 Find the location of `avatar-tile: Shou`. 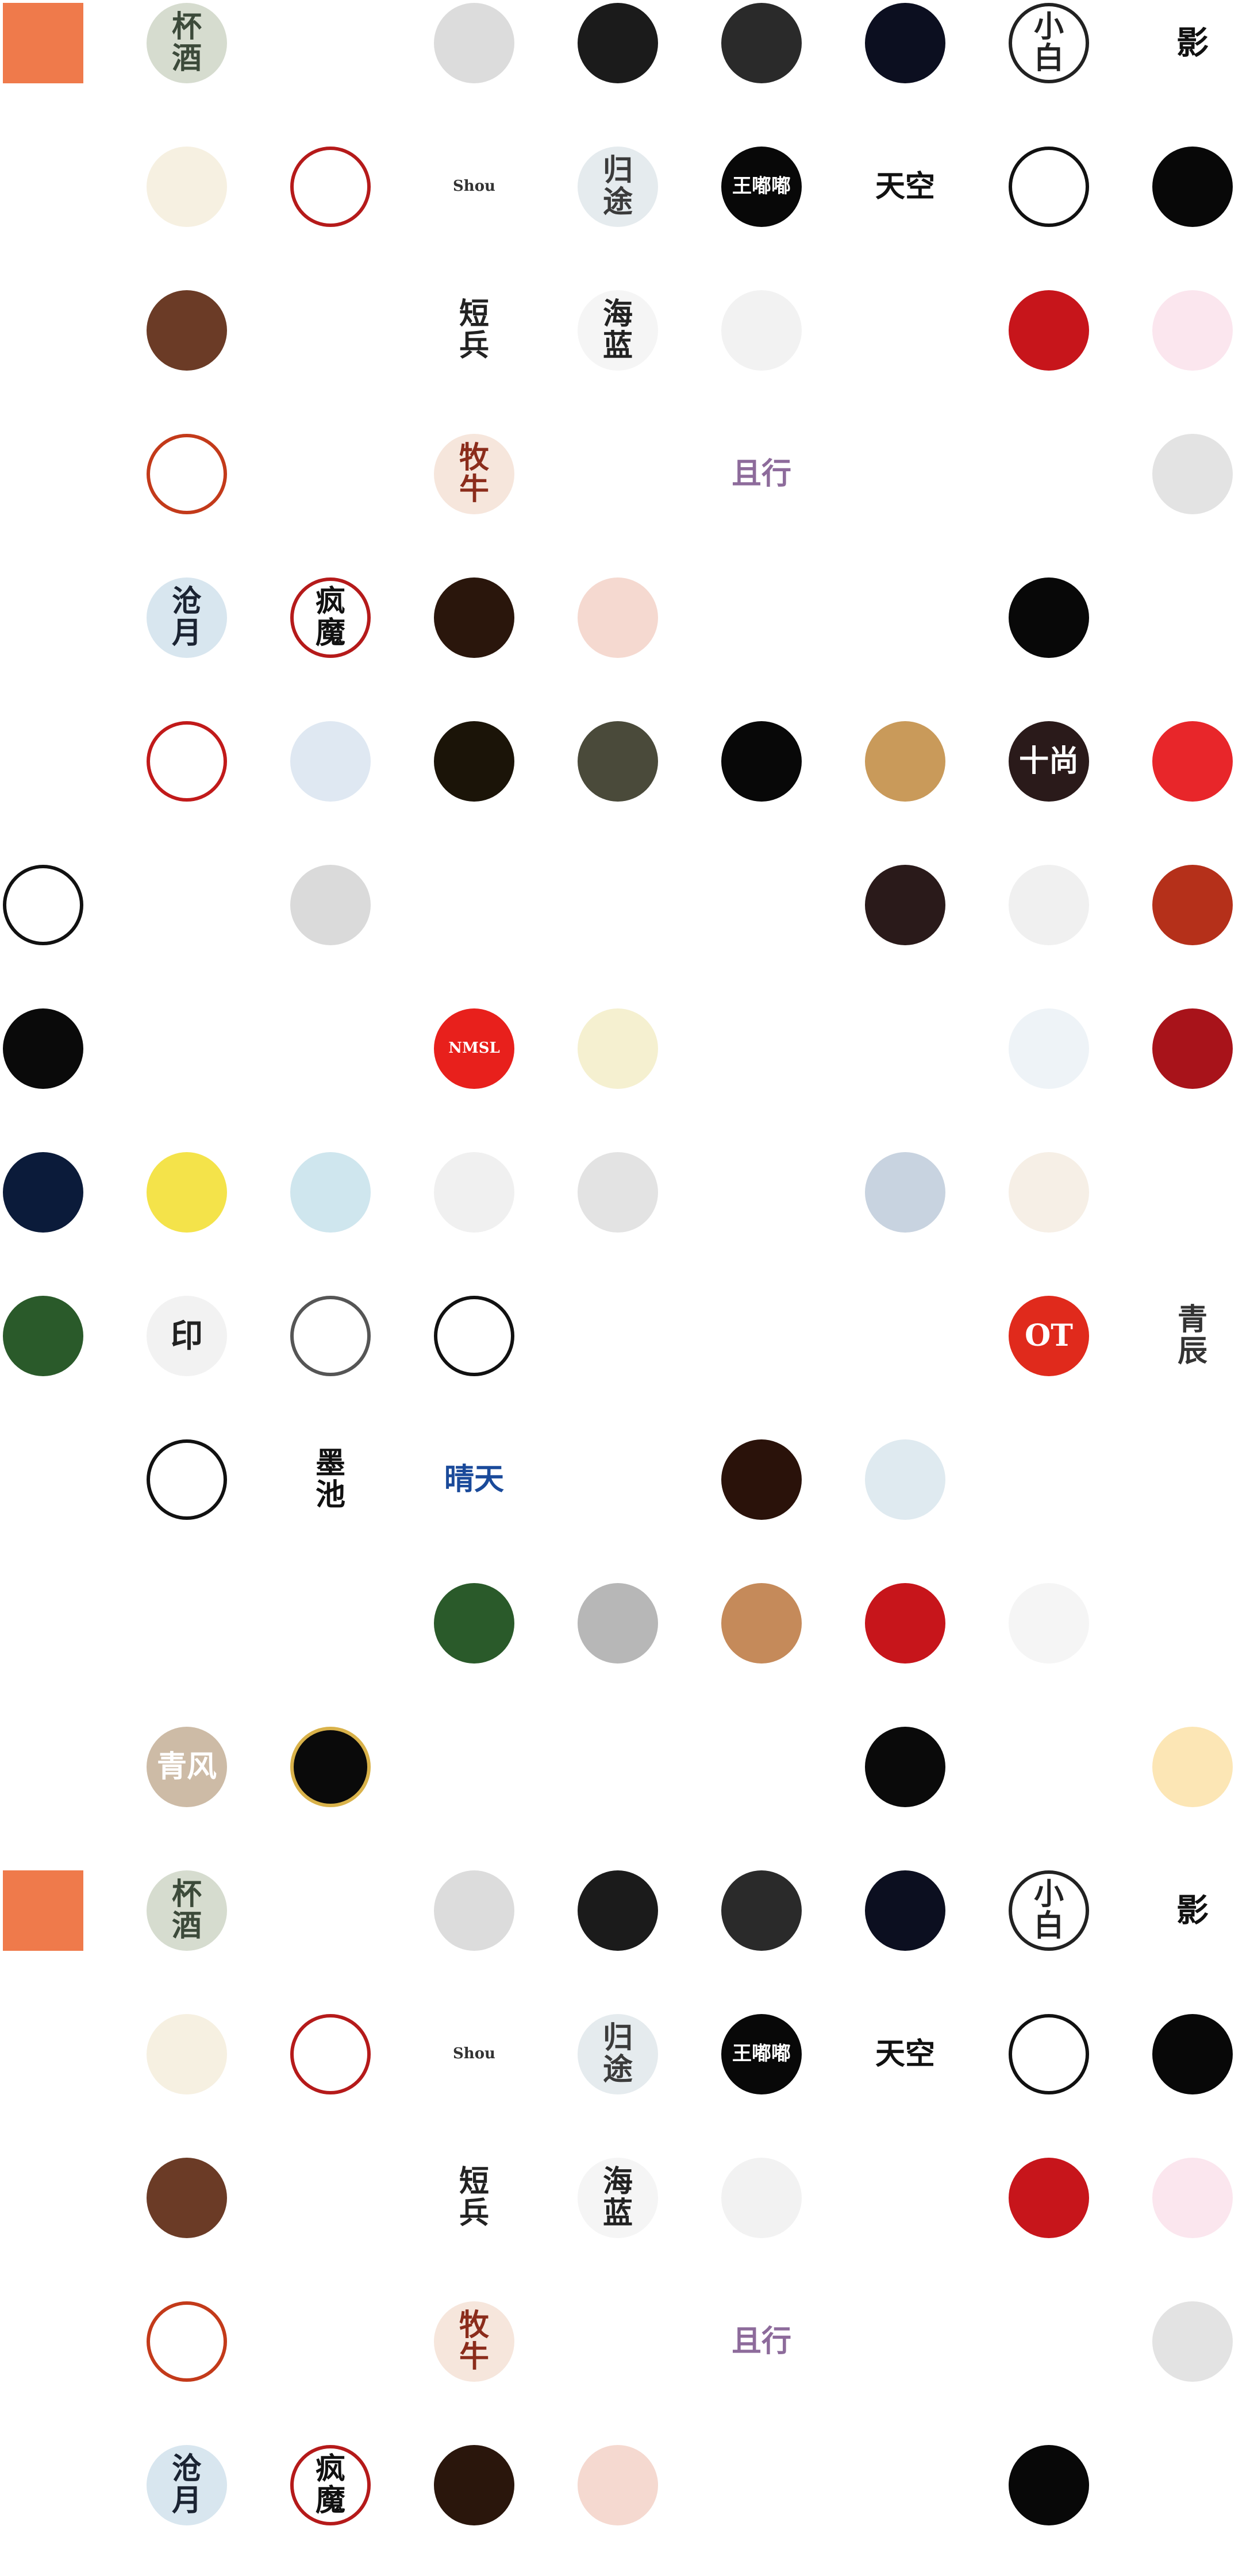

avatar-tile: Shou is located at coordinates (474, 2054).